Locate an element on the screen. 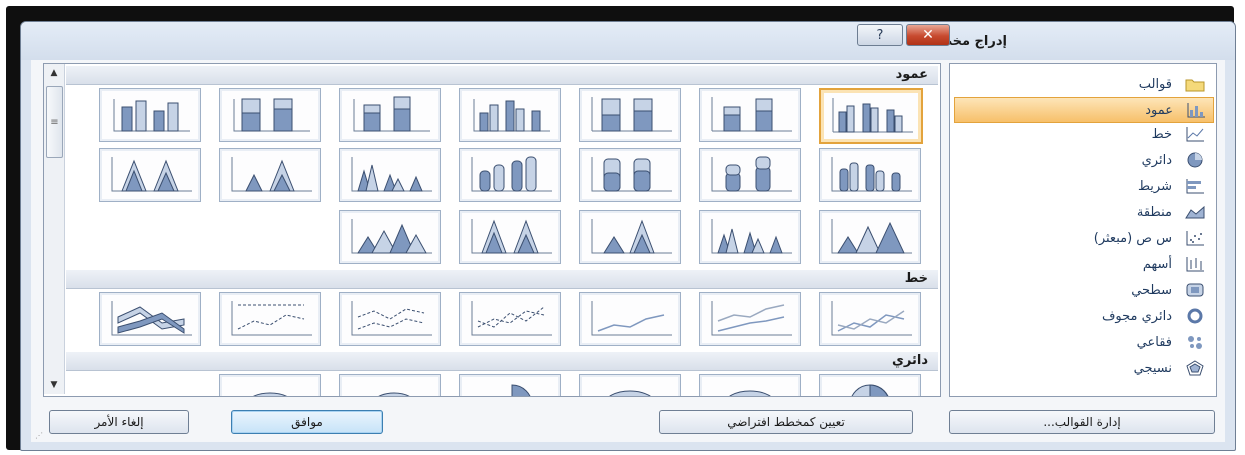 This screenshot has width=1245, height=455. category-label: فقاعي is located at coordinates (1154, 342).